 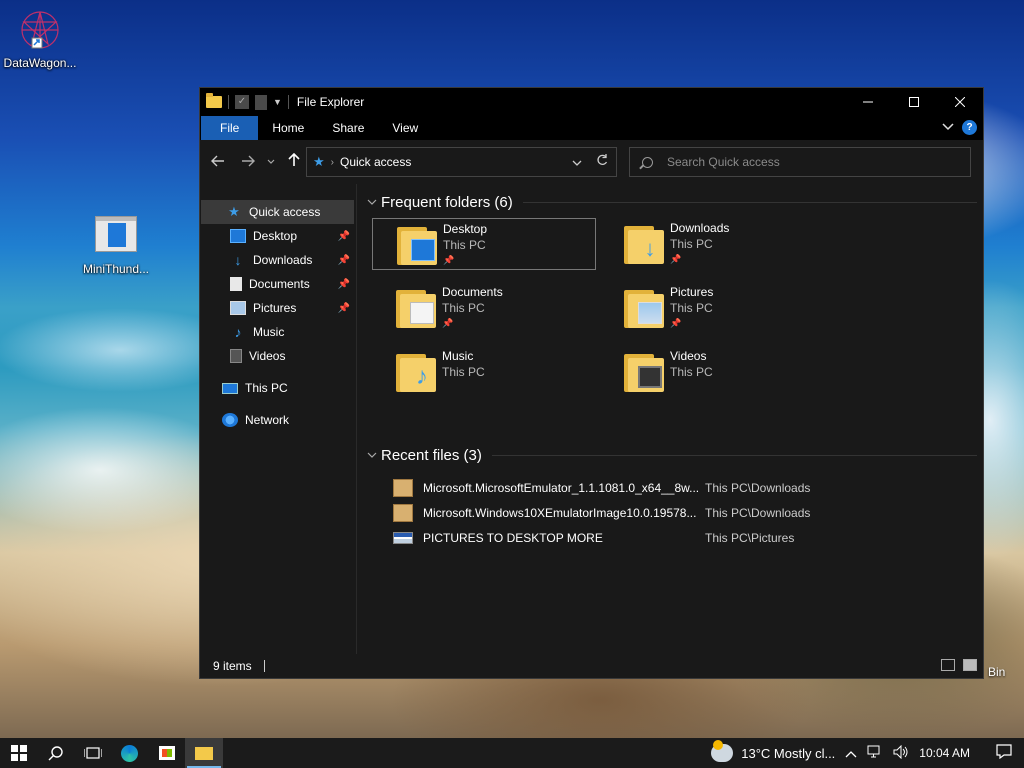 I want to click on weather-icon, so click(x=722, y=751).